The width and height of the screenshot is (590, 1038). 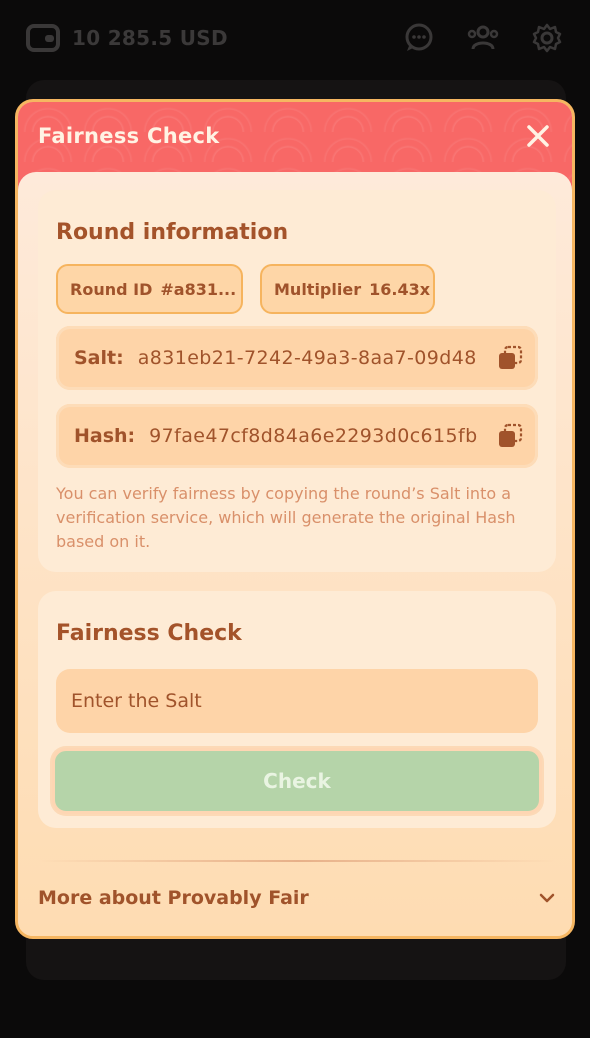 What do you see at coordinates (297, 781) in the screenshot?
I see `check-button: Check` at bounding box center [297, 781].